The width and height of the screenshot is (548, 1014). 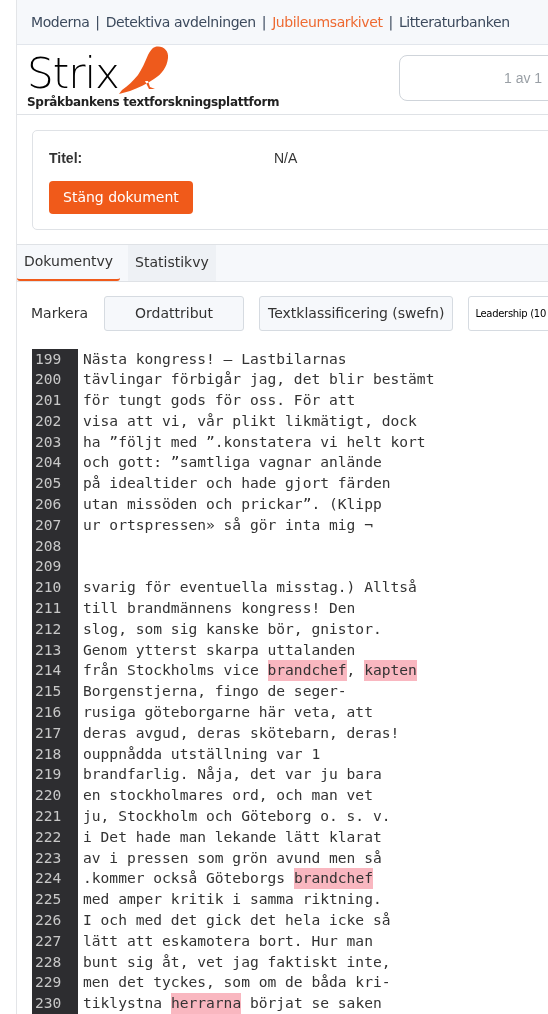 What do you see at coordinates (48, 462) in the screenshot?
I see `line-number: 204` at bounding box center [48, 462].